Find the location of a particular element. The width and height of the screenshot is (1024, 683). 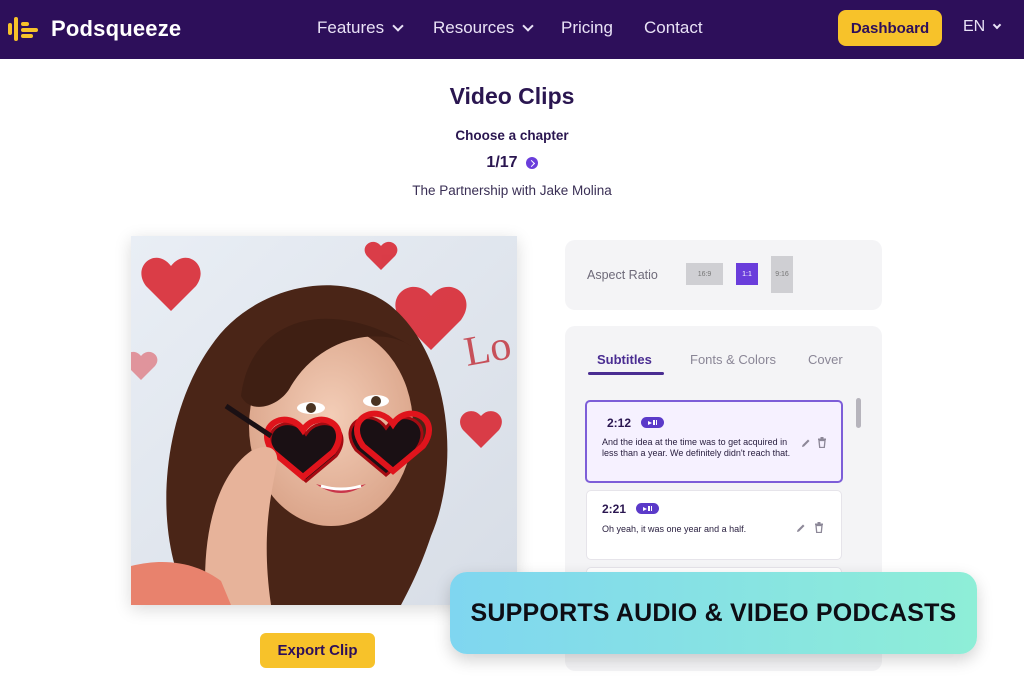

language-selector: EN is located at coordinates (982, 27).